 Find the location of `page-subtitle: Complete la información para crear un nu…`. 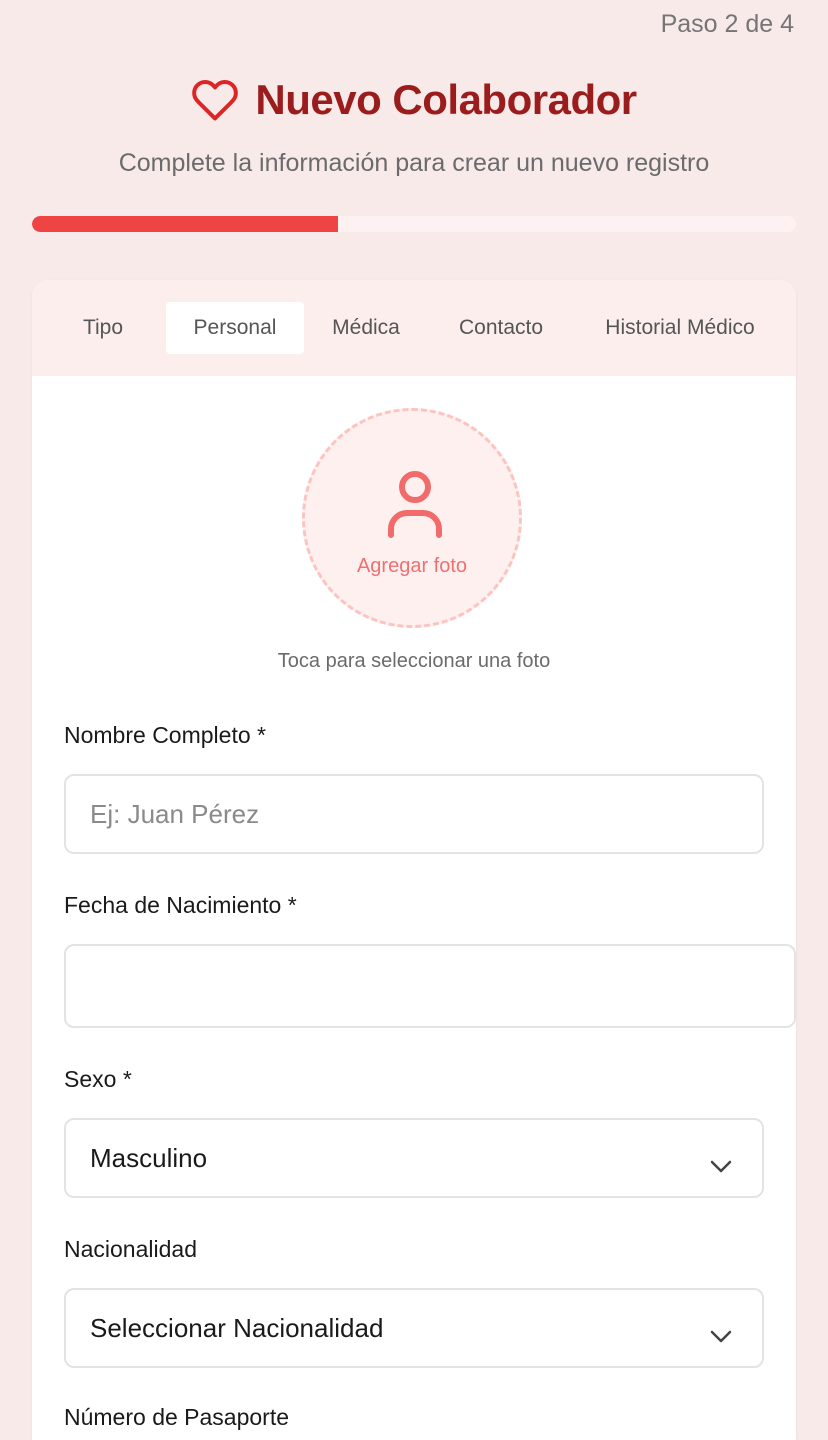

page-subtitle: Complete la información para crear un nu… is located at coordinates (414, 163).